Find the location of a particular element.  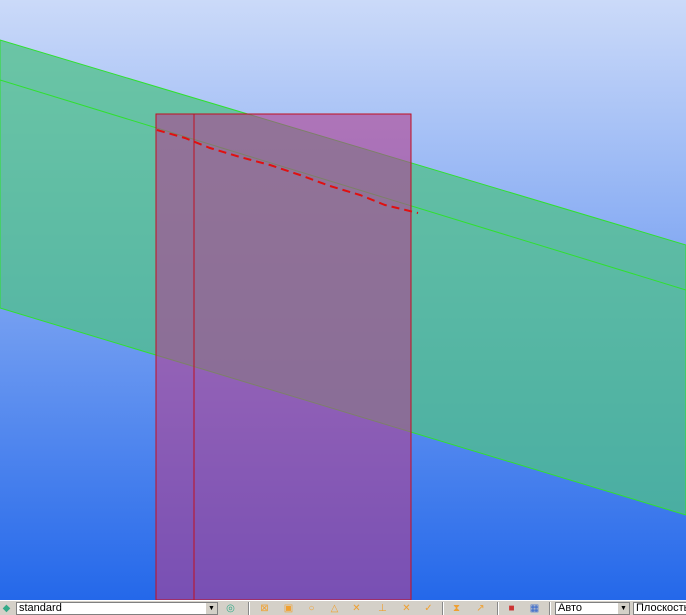

mode-combo-value: Авто is located at coordinates (570, 608).